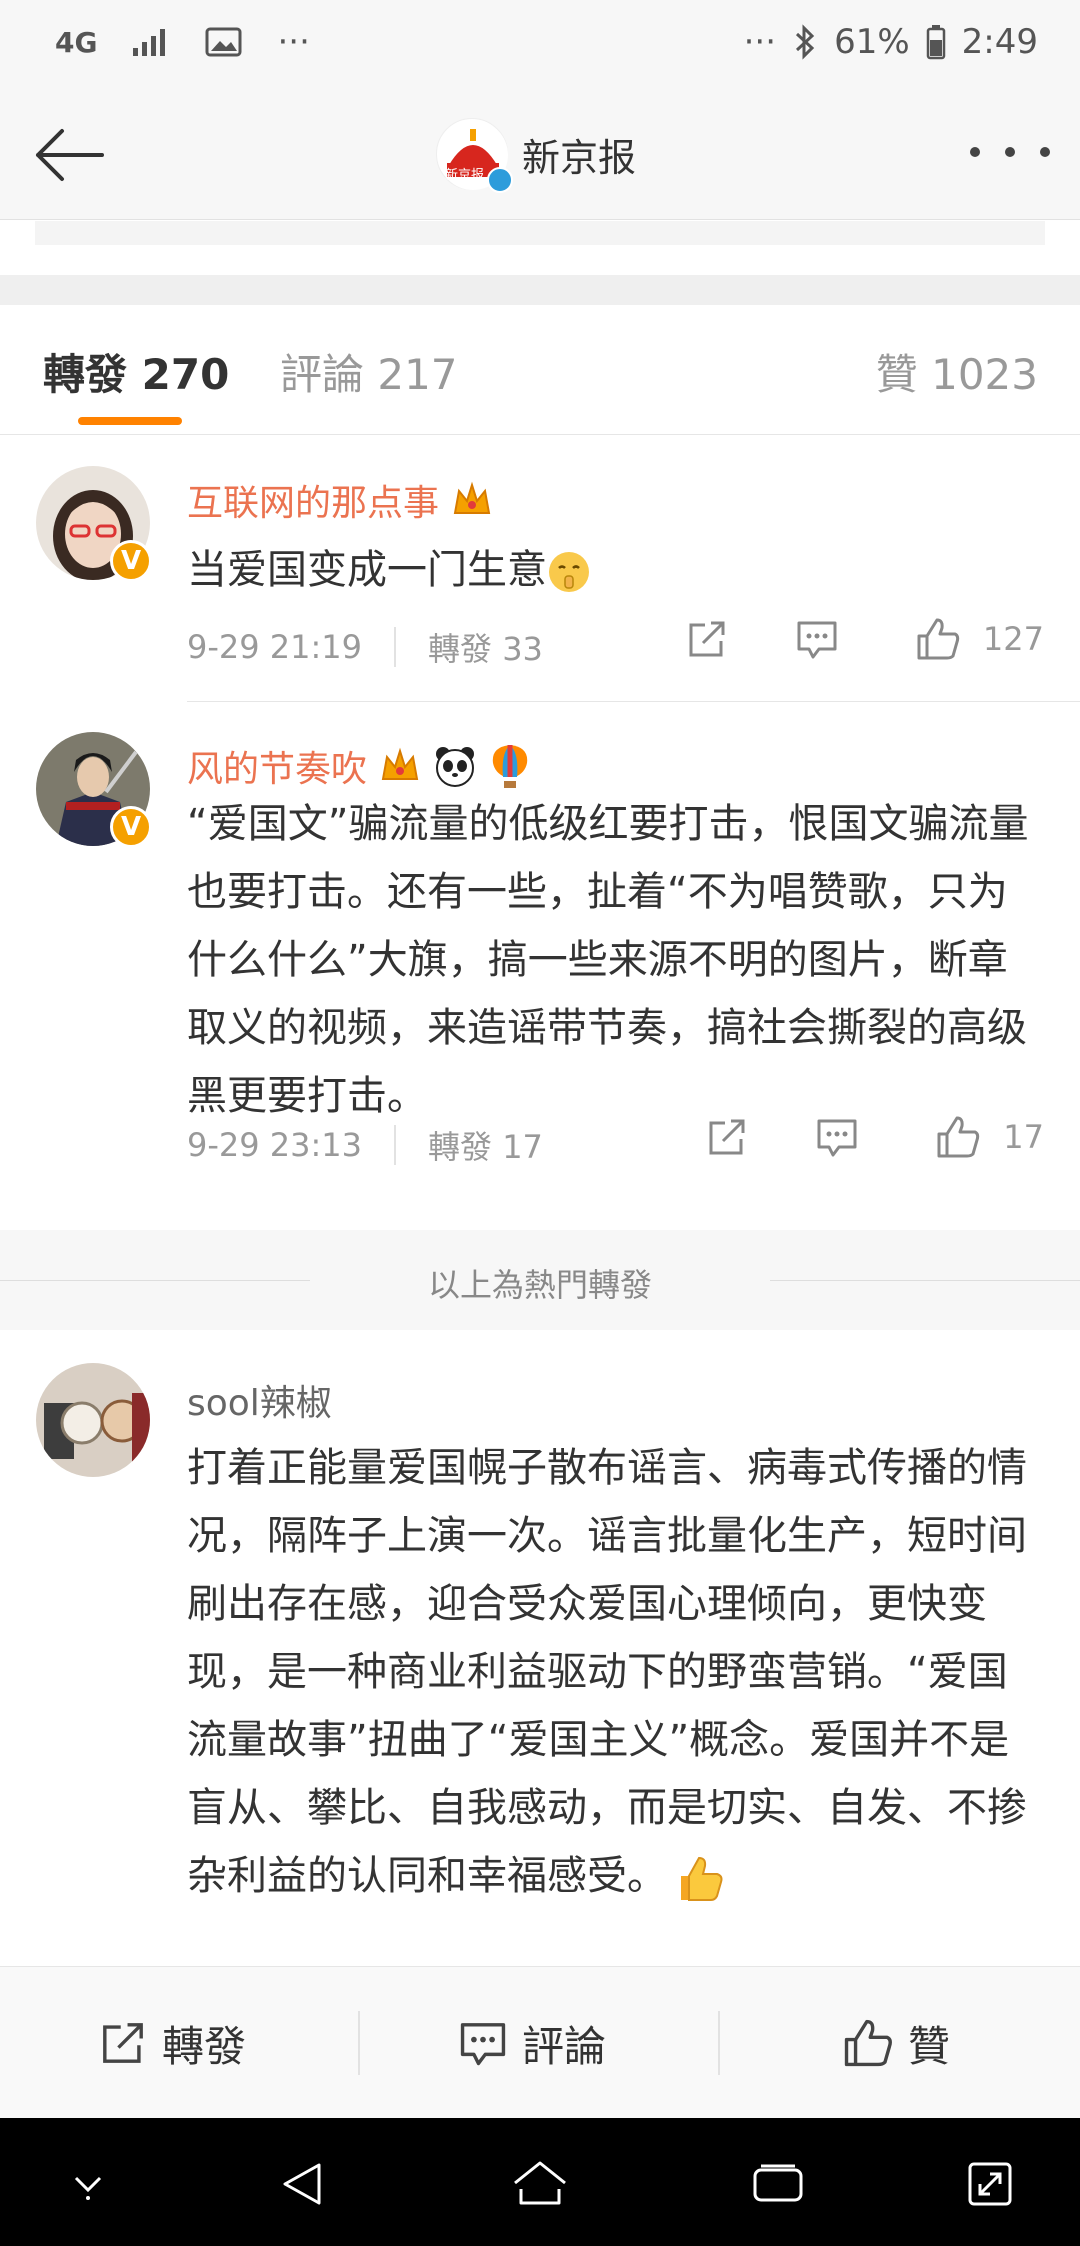 The height and width of the screenshot is (2246, 1080). I want to click on account-header: 新京报 新京报, so click(536, 154).